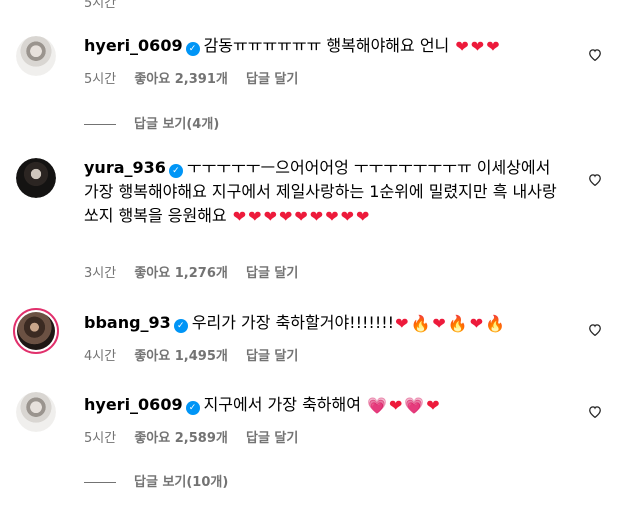 The image size is (620, 527). What do you see at coordinates (282, 404) in the screenshot?
I see `comment-text: 지구에서 가장 축하해여` at bounding box center [282, 404].